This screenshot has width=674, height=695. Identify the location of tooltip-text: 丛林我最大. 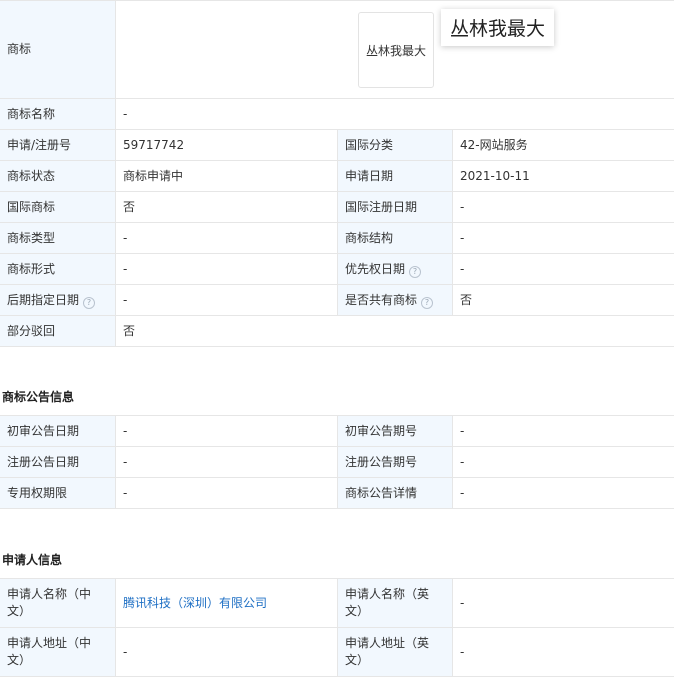
(497, 29).